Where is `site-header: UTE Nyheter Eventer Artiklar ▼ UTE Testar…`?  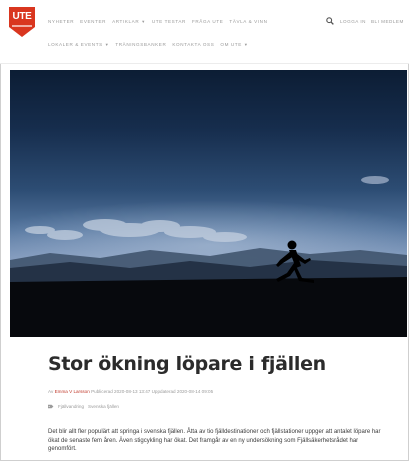
site-header: UTE Nyheter Eventer Artiklar ▼ UTE Testar… is located at coordinates (204, 32).